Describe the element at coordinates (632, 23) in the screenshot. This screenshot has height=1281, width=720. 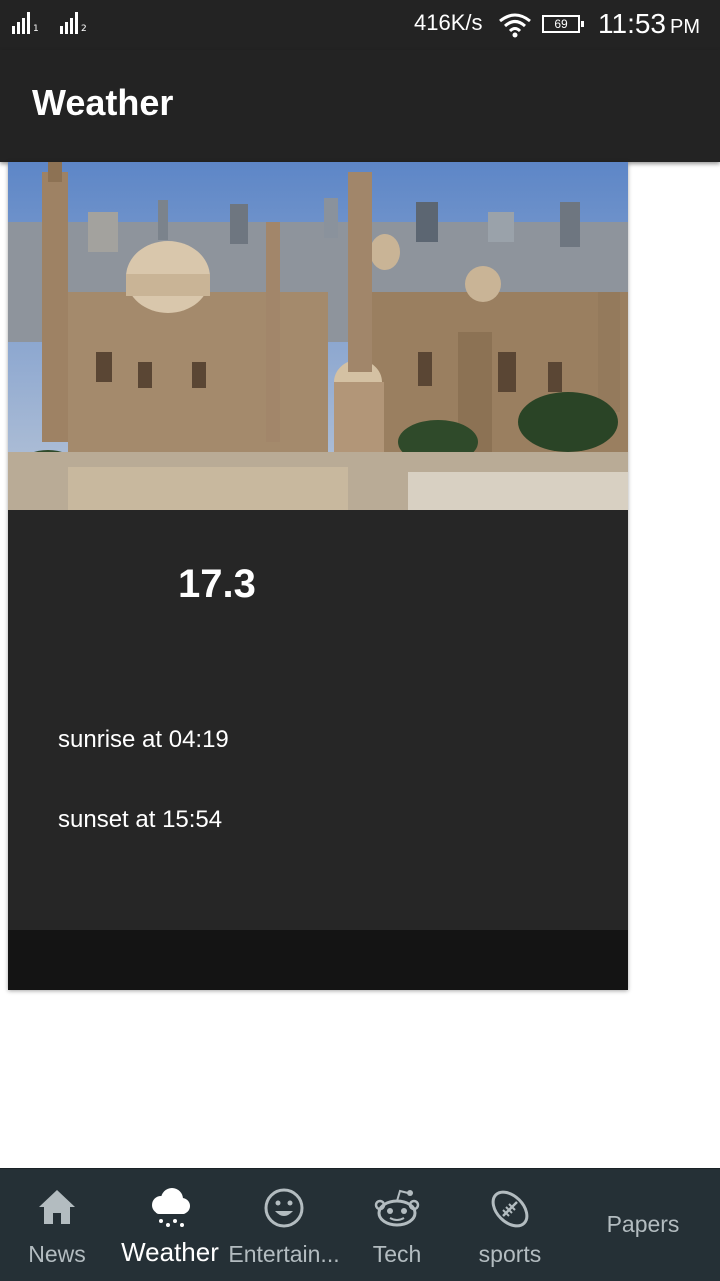
I see `clock-time: 11:53` at that location.